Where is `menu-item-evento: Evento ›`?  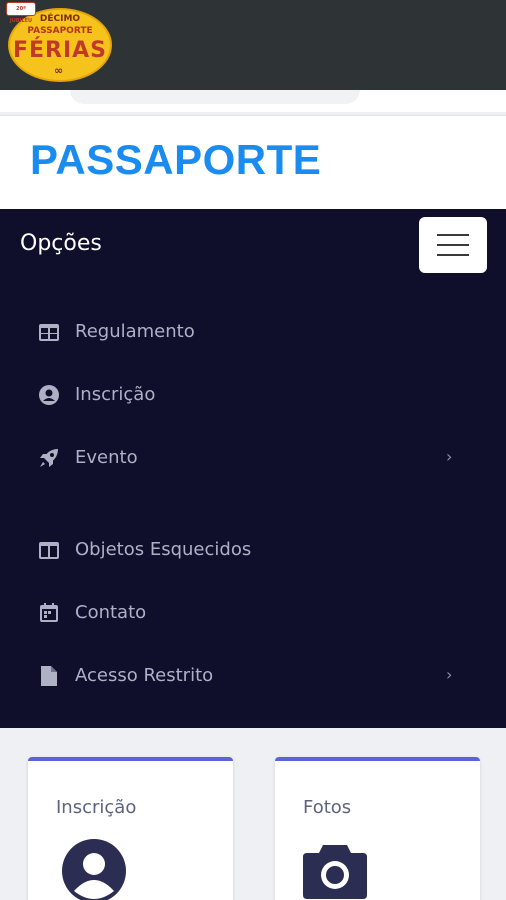
menu-item-evento: Evento › is located at coordinates (253, 458).